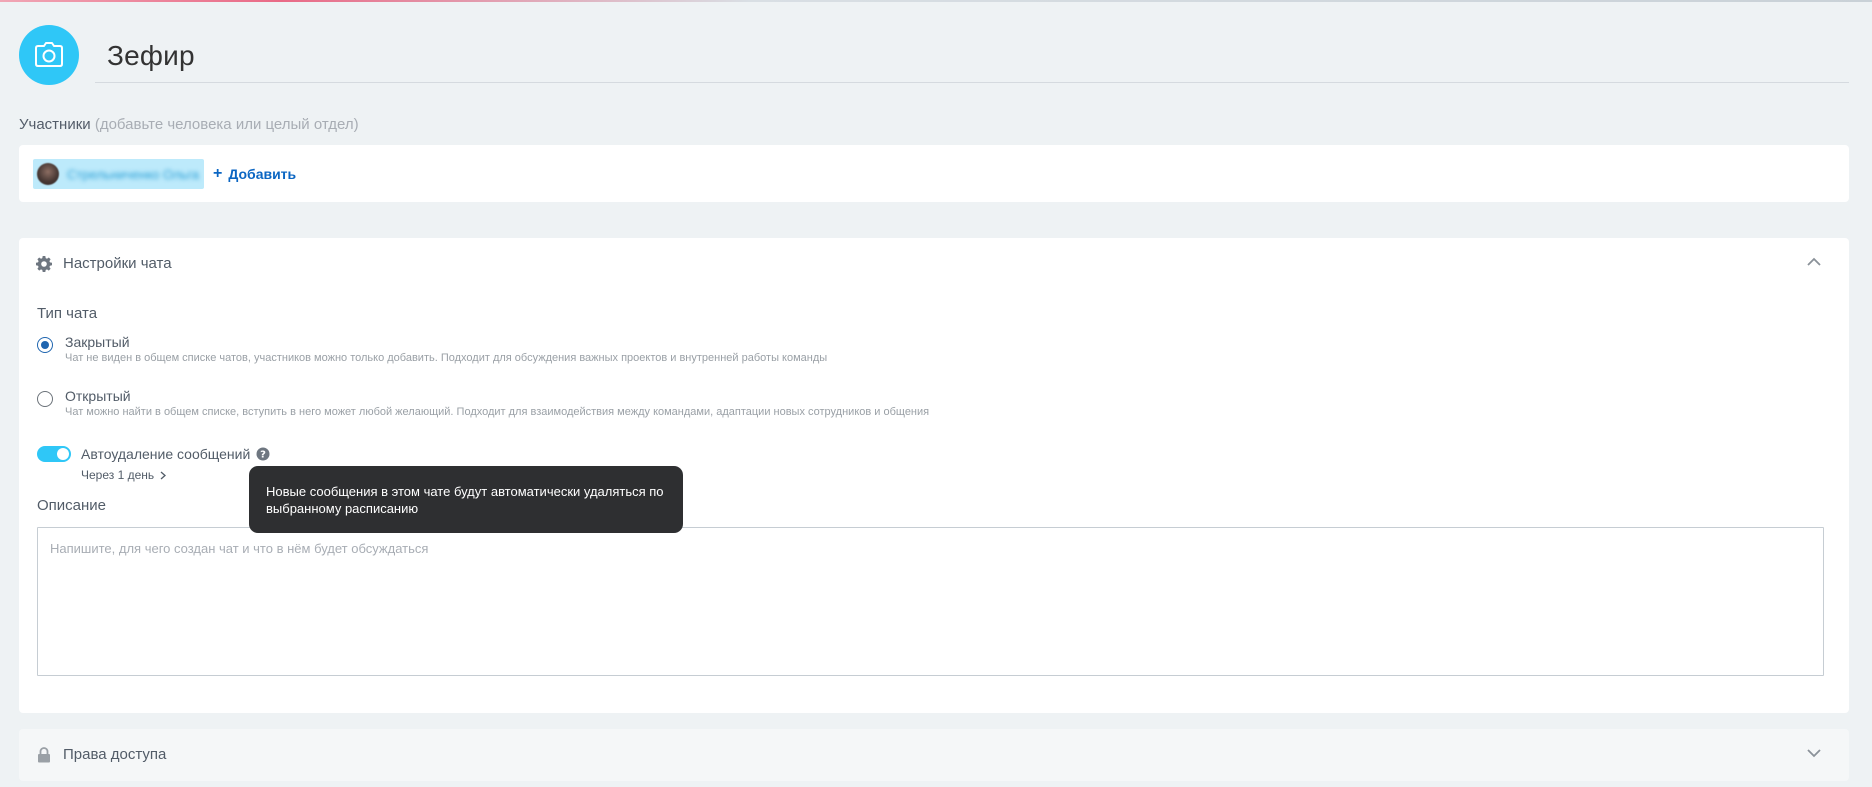 Image resolution: width=1872 pixels, height=787 pixels. I want to click on closed-radio, so click(45, 345).